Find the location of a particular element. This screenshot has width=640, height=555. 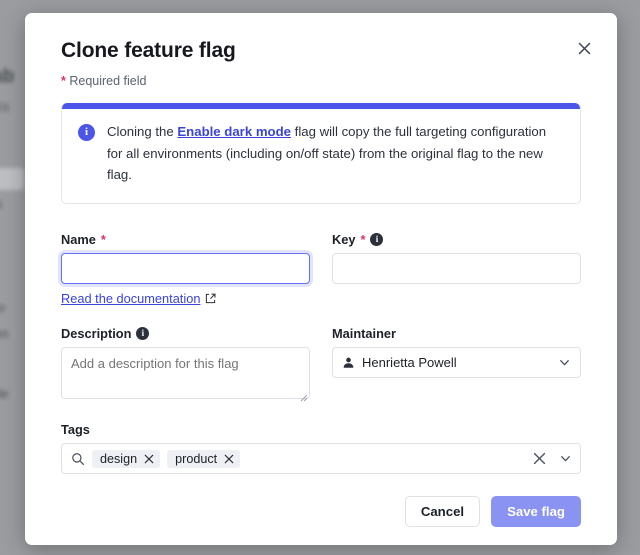

key-info-icon: i is located at coordinates (377, 240).